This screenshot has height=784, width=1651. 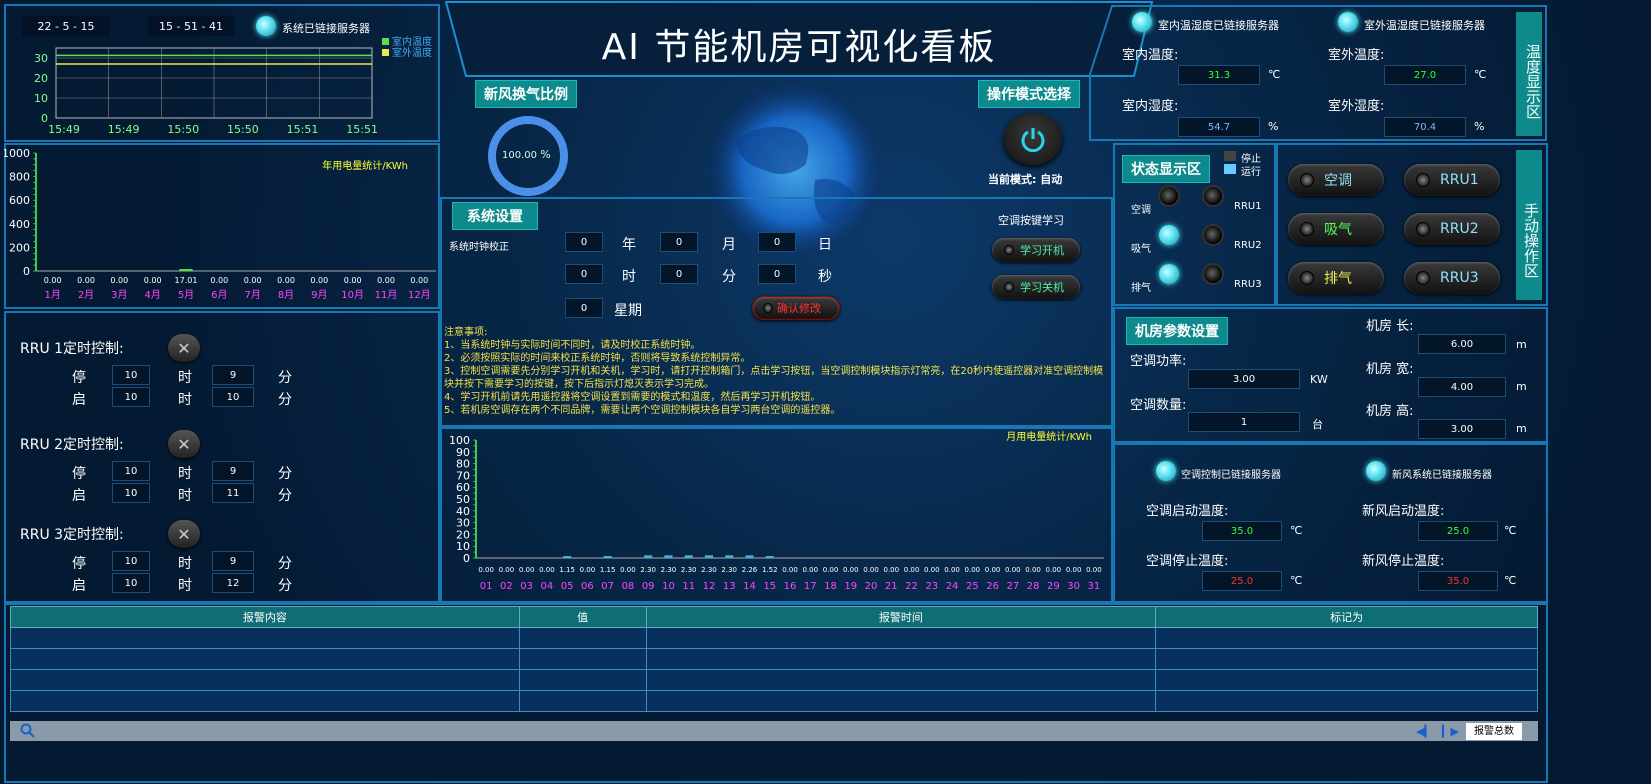 What do you see at coordinates (774, 731) in the screenshot?
I see `alarm-toolbar` at bounding box center [774, 731].